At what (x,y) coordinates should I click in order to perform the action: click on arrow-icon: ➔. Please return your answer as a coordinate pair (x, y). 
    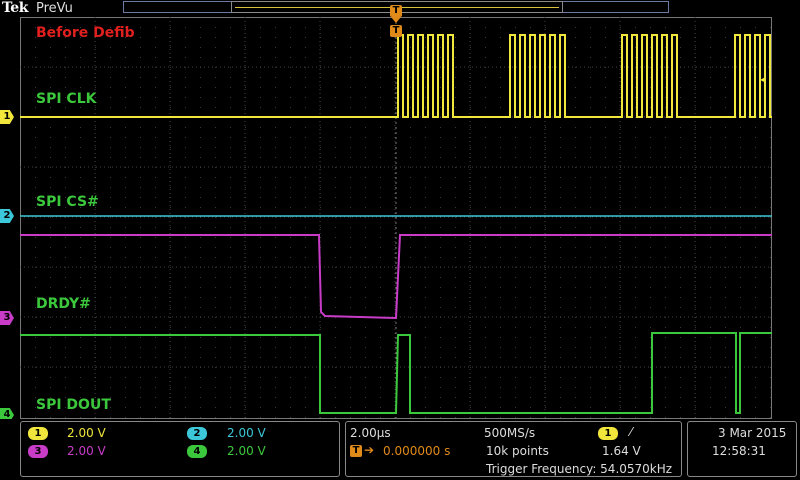
    Looking at the image, I should click on (369, 450).